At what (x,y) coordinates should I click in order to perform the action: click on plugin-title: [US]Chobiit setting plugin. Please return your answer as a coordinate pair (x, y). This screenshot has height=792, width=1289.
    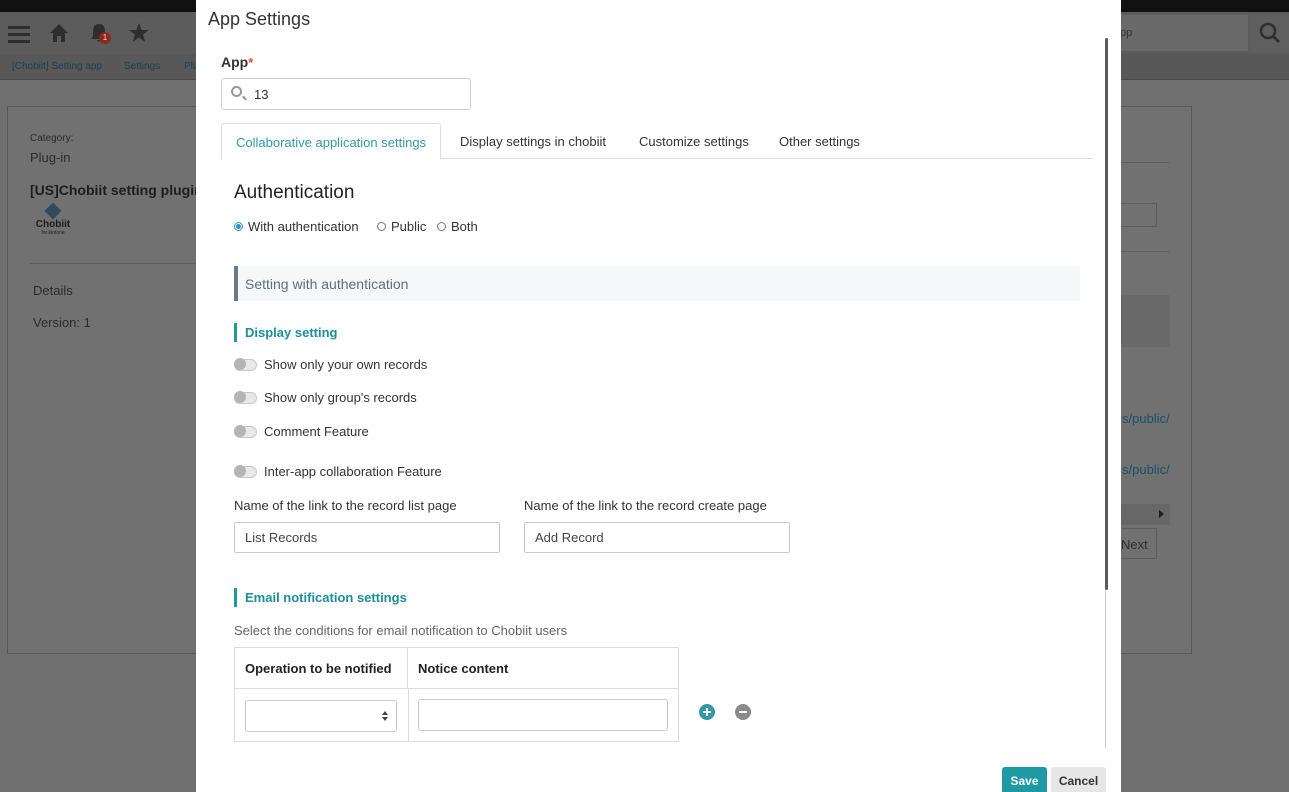
    Looking at the image, I should click on (116, 190).